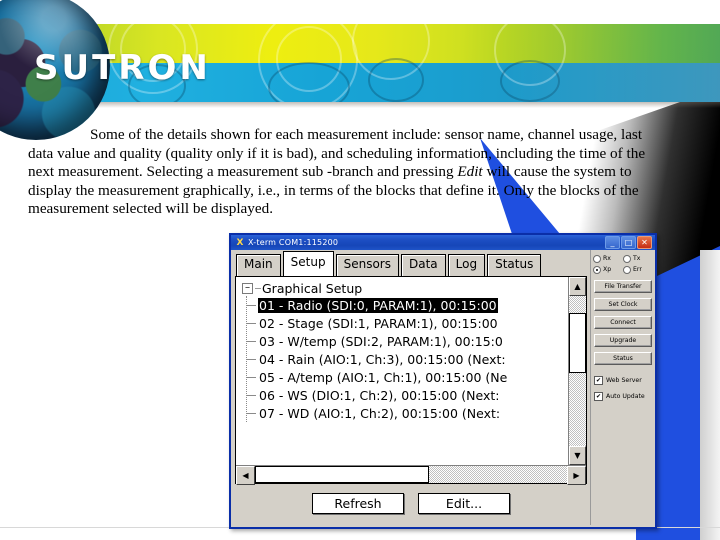  Describe the element at coordinates (577, 409) in the screenshot. I see `vertical-scroll-track` at that location.